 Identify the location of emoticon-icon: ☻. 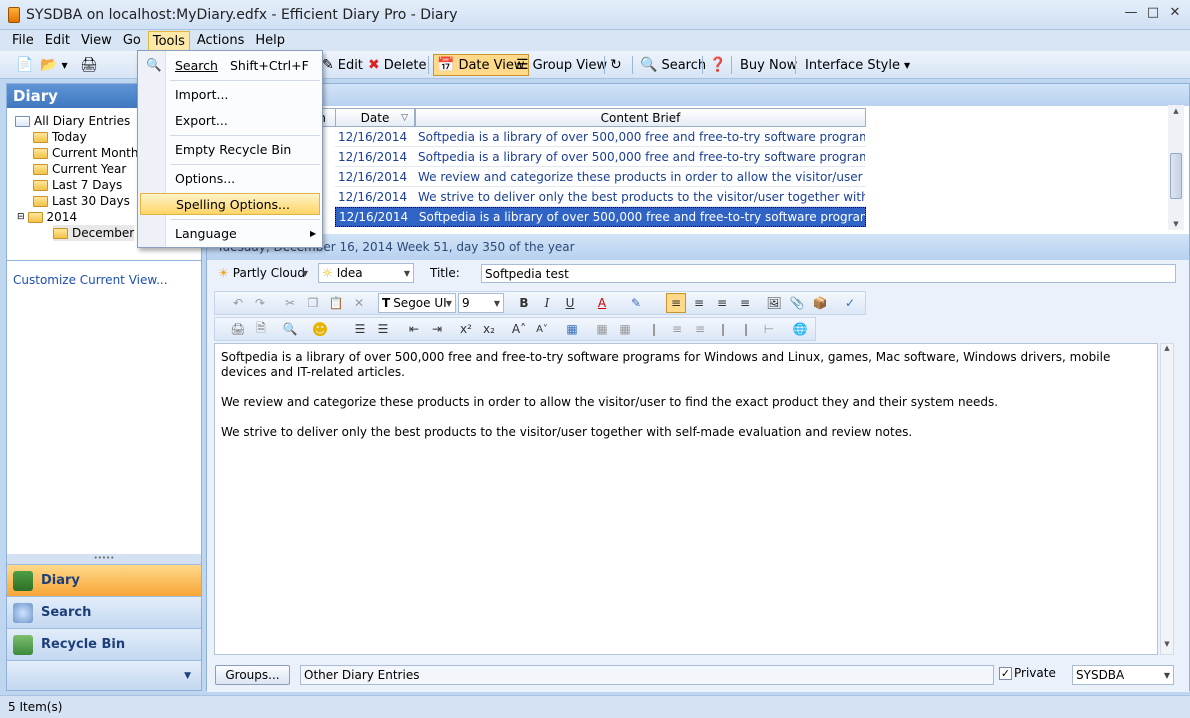
(320, 329).